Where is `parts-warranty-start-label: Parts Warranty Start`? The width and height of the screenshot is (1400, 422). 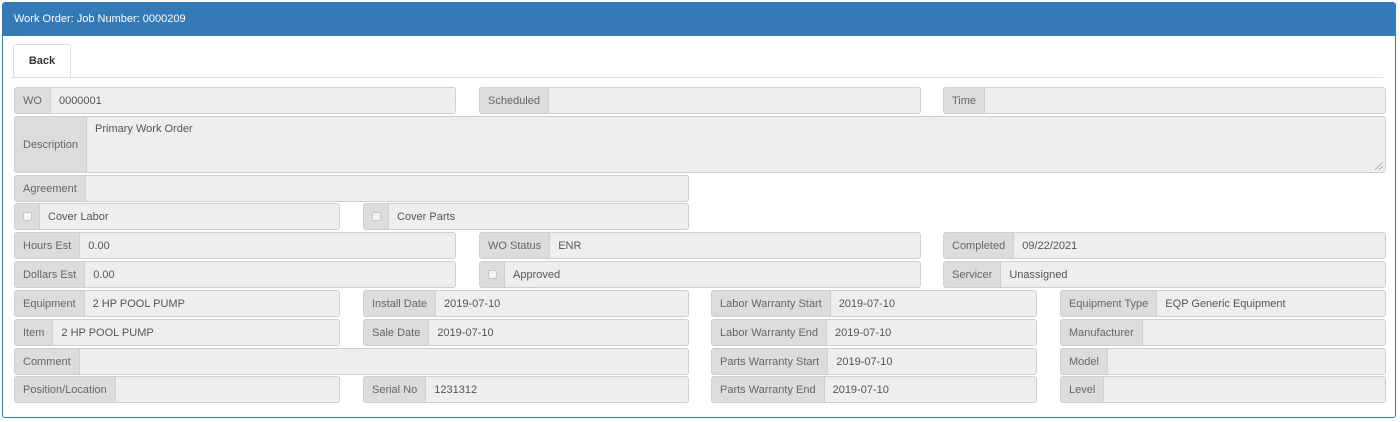 parts-warranty-start-label: Parts Warranty Start is located at coordinates (770, 361).